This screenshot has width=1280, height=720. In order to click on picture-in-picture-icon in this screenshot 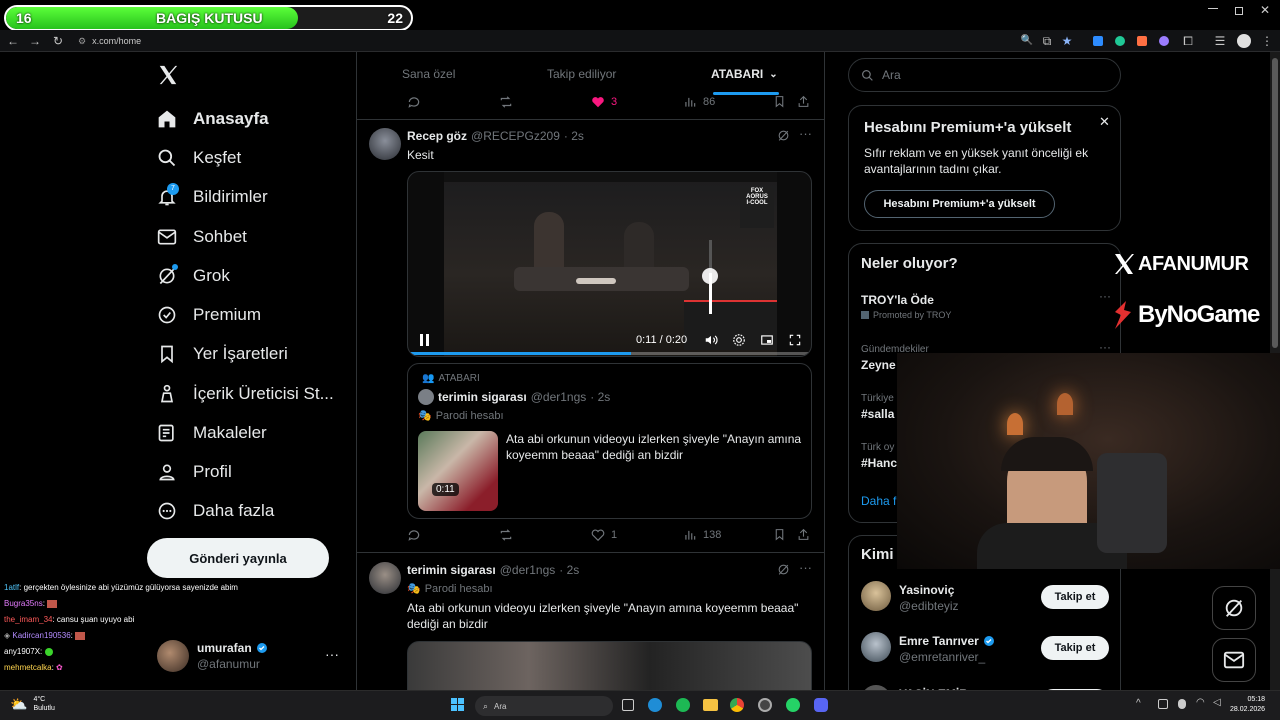, I will do `click(767, 340)`.